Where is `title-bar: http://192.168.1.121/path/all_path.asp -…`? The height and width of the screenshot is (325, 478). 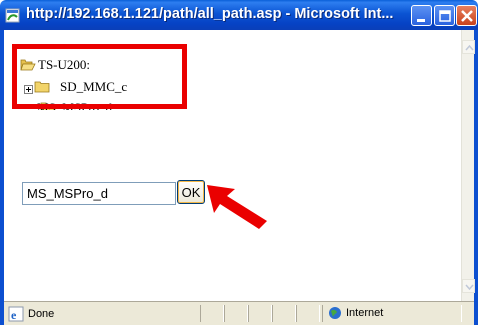
title-bar: http://192.168.1.121/path/all_path.asp -… is located at coordinates (239, 15).